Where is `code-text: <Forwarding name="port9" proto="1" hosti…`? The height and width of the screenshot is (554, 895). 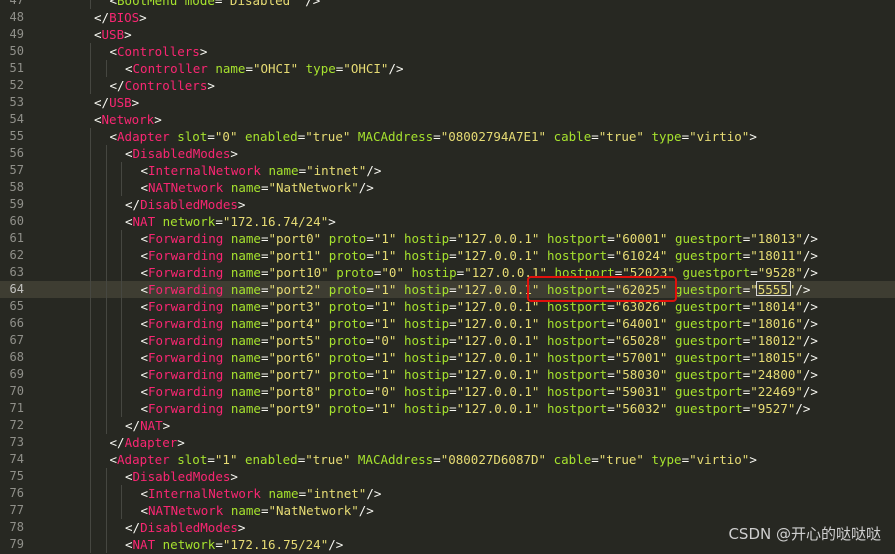 code-text: <Forwarding name="port9" proto="1" hosti… is located at coordinates (476, 408).